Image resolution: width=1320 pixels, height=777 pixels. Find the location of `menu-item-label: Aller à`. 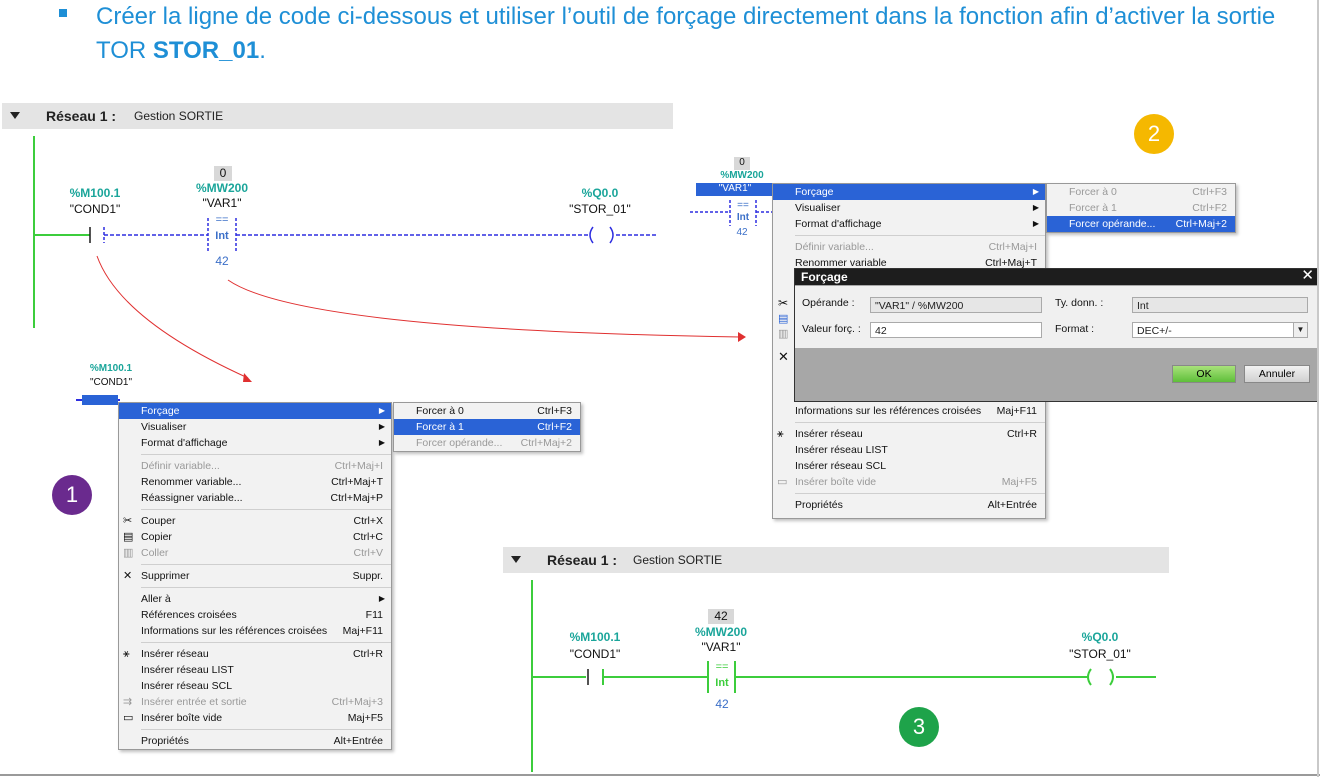

menu-item-label: Aller à is located at coordinates (156, 599).